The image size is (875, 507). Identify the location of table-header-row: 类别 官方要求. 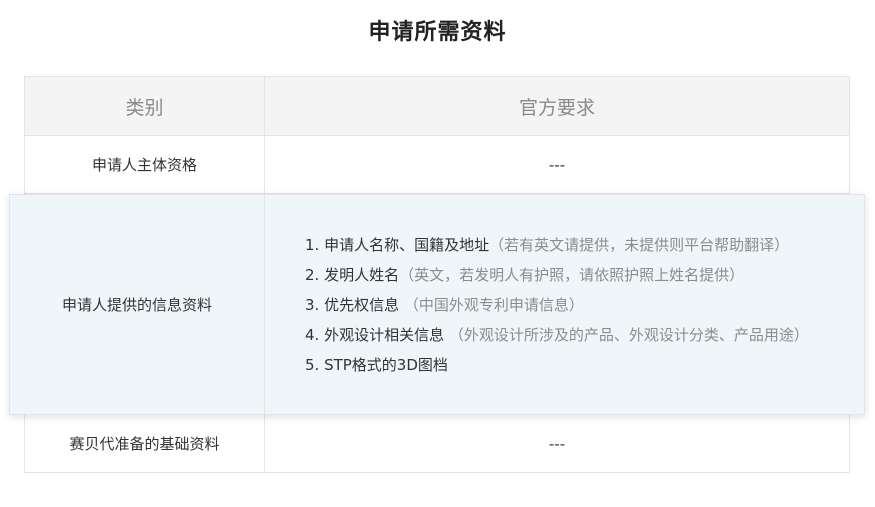
(437, 106).